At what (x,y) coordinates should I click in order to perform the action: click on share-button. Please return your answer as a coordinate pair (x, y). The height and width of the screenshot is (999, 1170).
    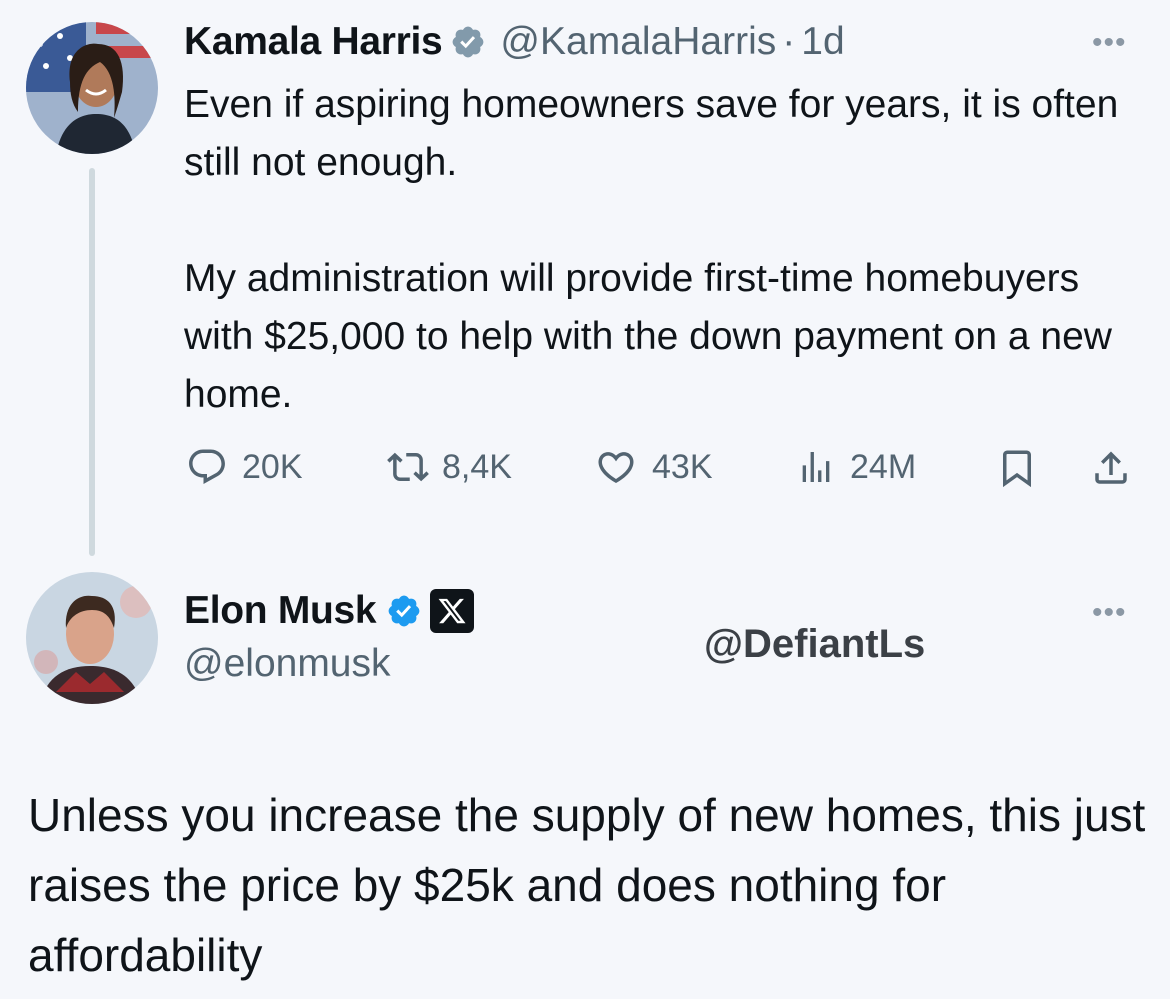
    Looking at the image, I should click on (1111, 468).